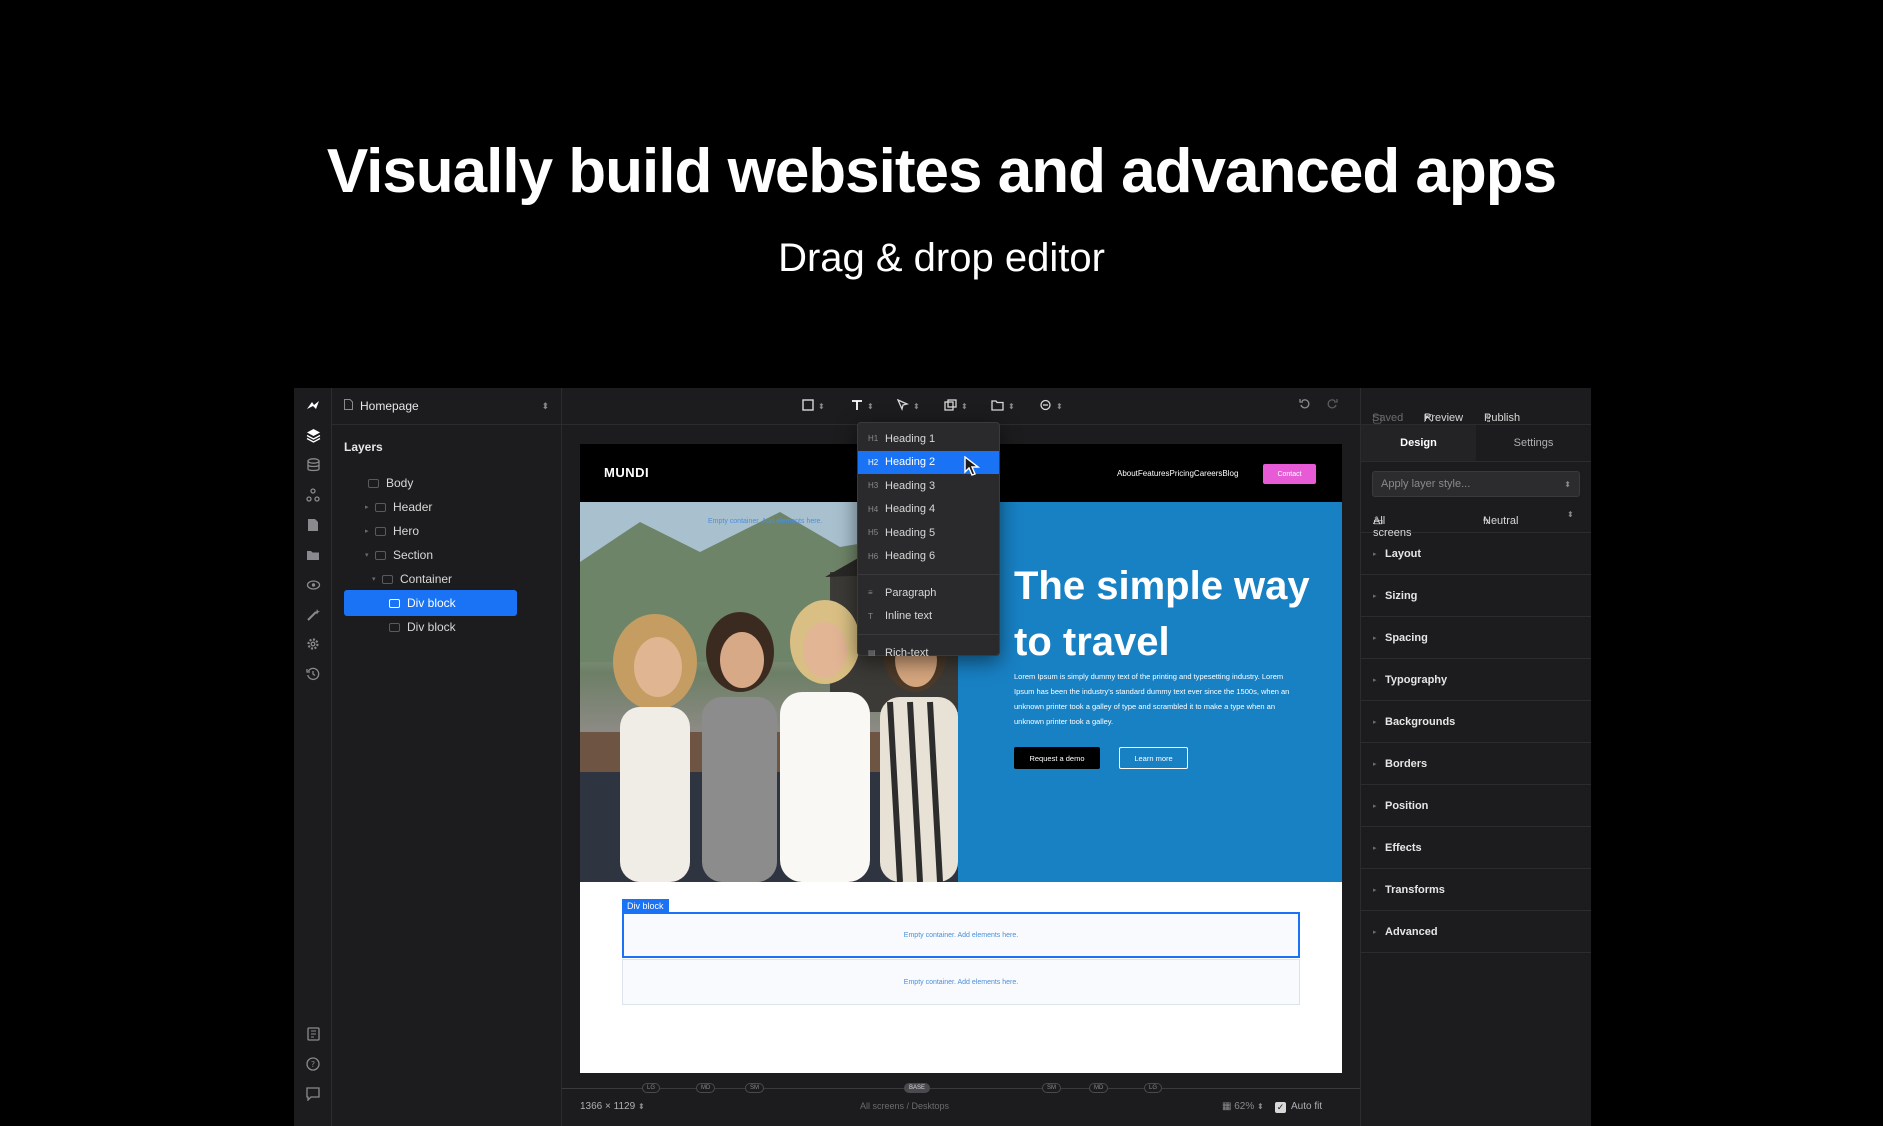 The height and width of the screenshot is (1126, 1883). What do you see at coordinates (612, 1106) in the screenshot?
I see `canvas-dimensions: 1366 × 1129 ⬍` at bounding box center [612, 1106].